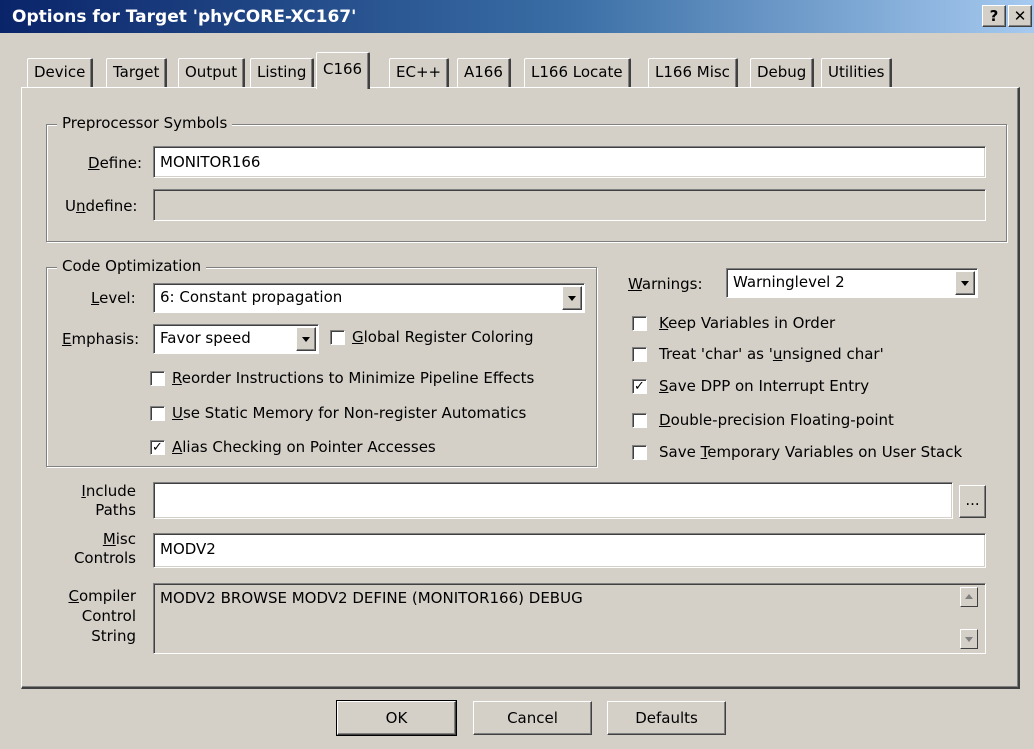  What do you see at coordinates (1020, 16) in the screenshot?
I see `close-button: ✕` at bounding box center [1020, 16].